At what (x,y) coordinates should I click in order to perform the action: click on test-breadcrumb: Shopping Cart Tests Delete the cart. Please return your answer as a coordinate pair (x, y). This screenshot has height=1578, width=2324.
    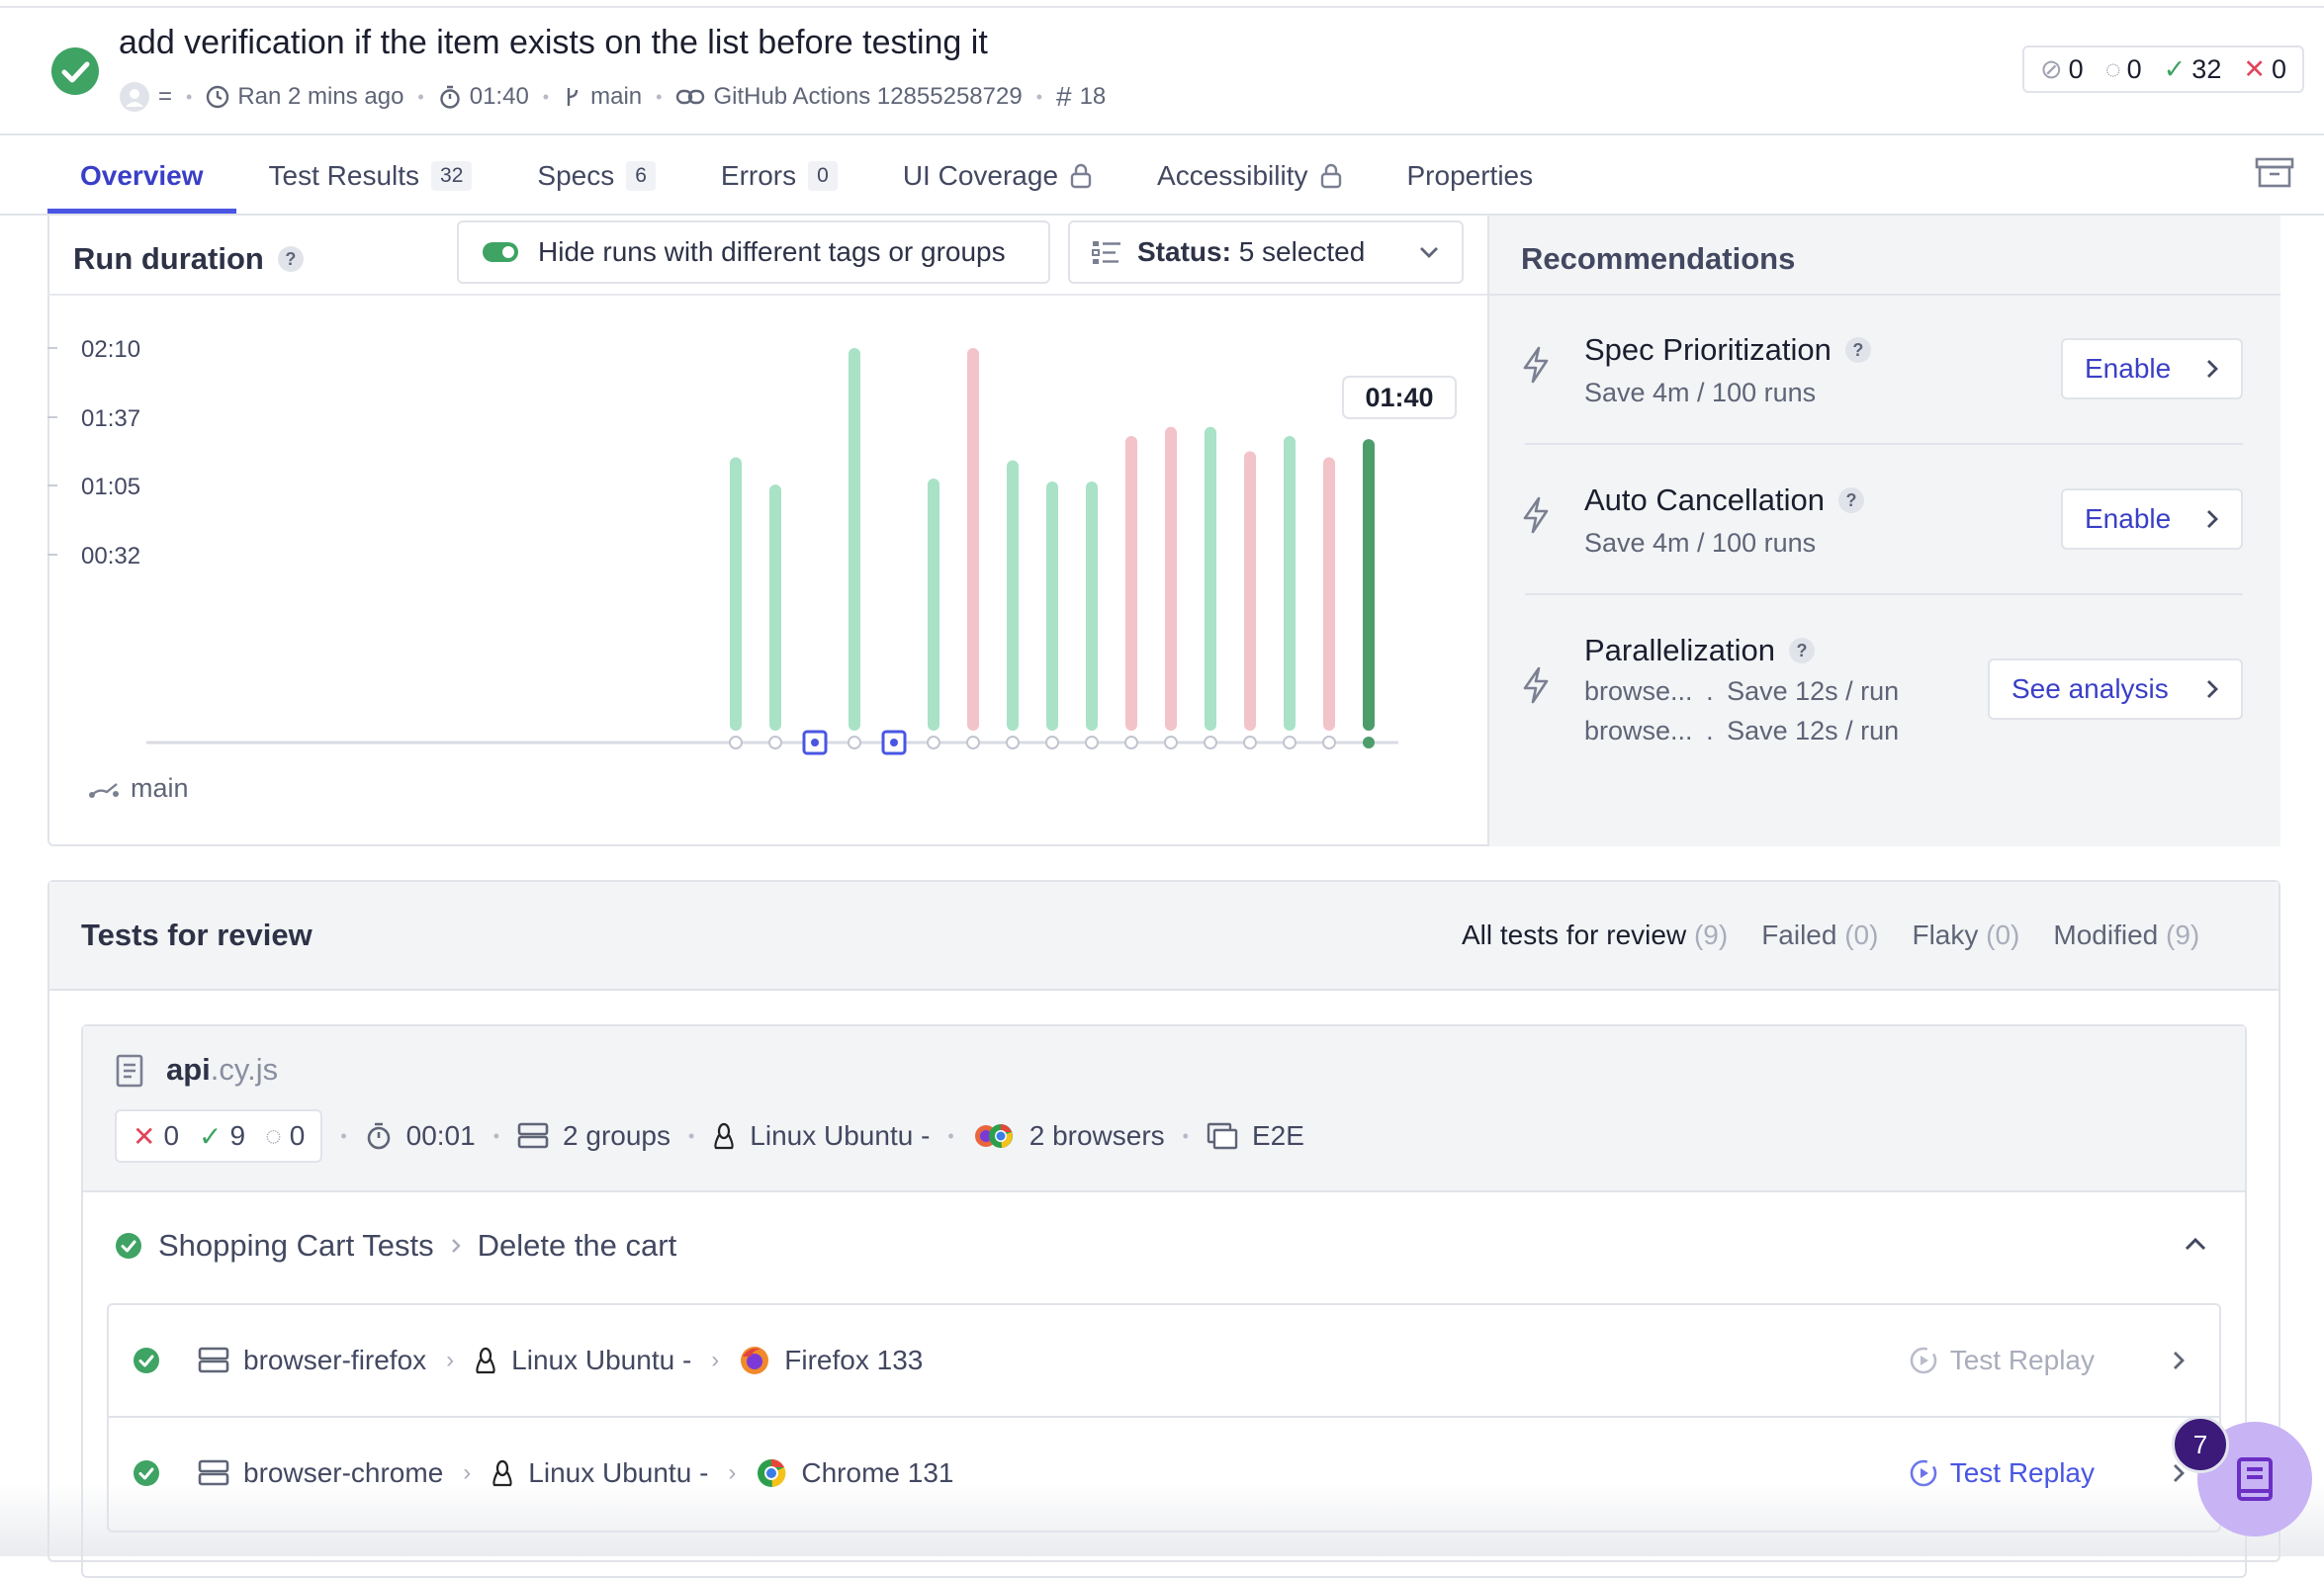
    Looking at the image, I should click on (395, 1246).